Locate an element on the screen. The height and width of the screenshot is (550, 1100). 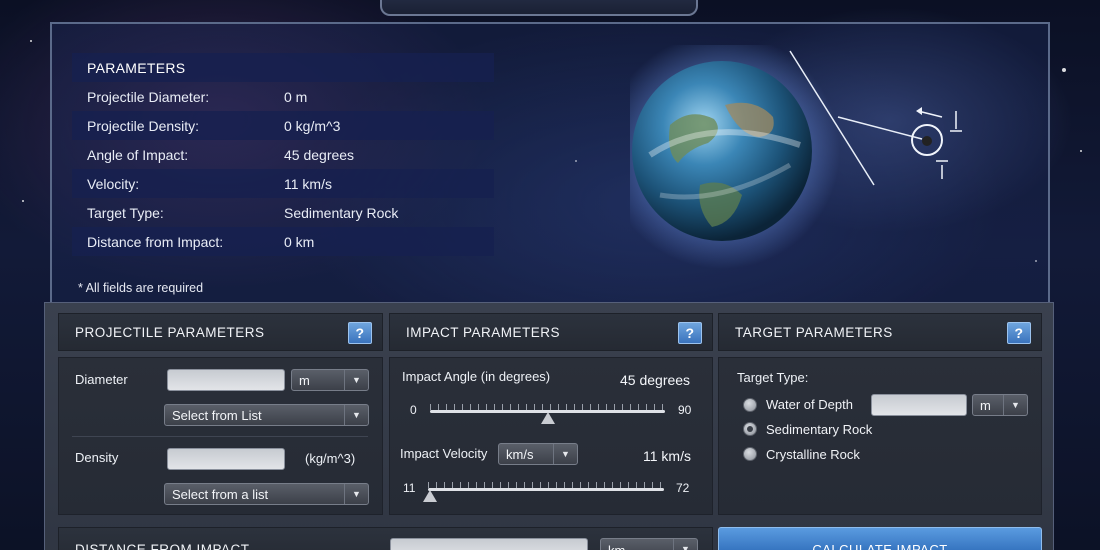
target-header: TARGET PARAMETERS ? is located at coordinates (880, 332).